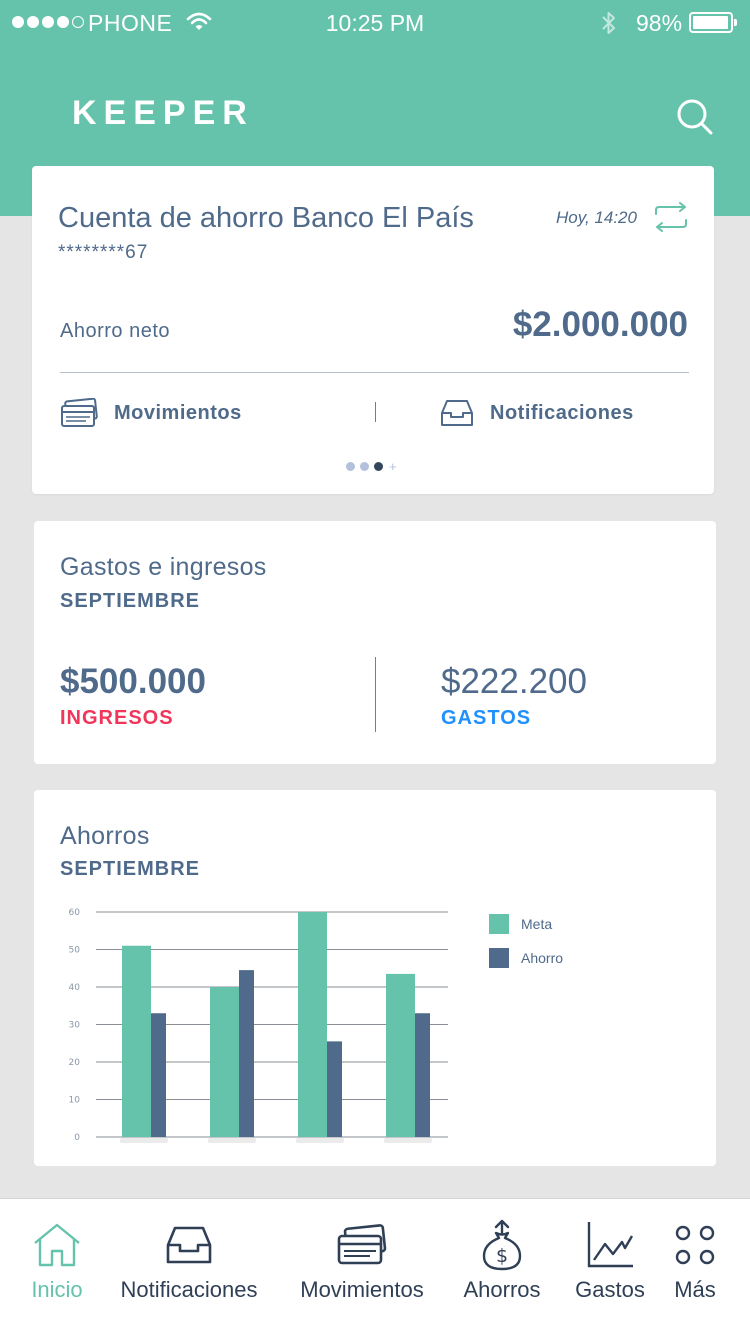 This screenshot has height=1322, width=750. What do you see at coordinates (75, 951) in the screenshot?
I see `y-tick-label: 50` at bounding box center [75, 951].